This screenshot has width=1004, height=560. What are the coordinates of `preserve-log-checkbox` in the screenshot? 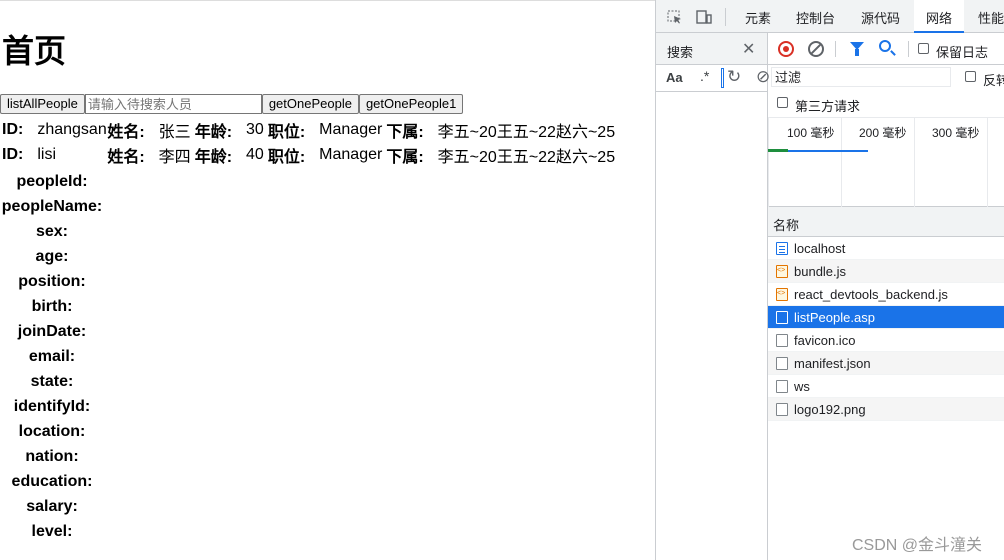 It's located at (923, 48).